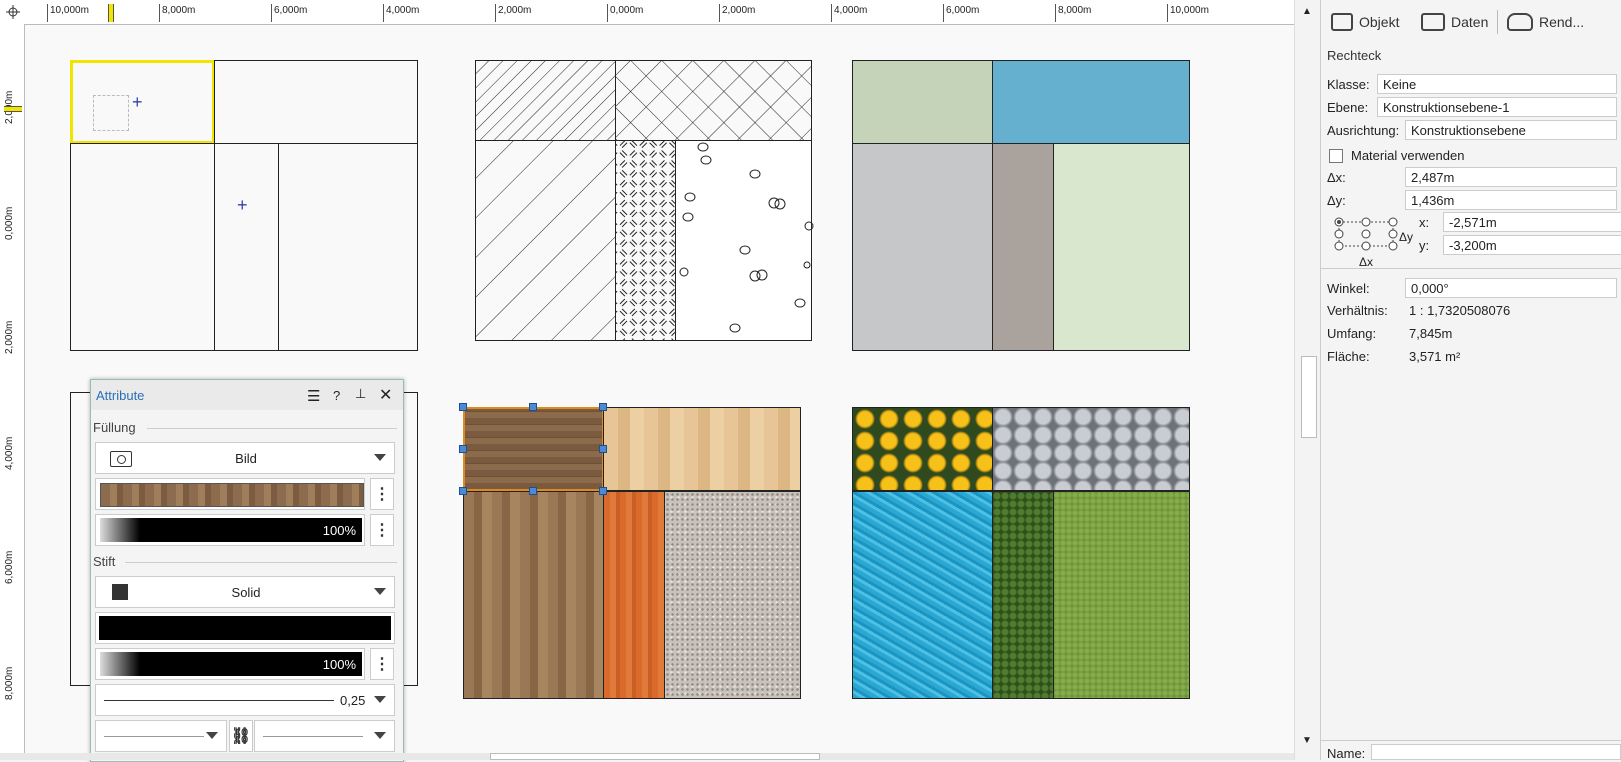 The width and height of the screenshot is (1621, 762). What do you see at coordinates (1368, 236) in the screenshot?
I see `anchor-point-selector` at bounding box center [1368, 236].